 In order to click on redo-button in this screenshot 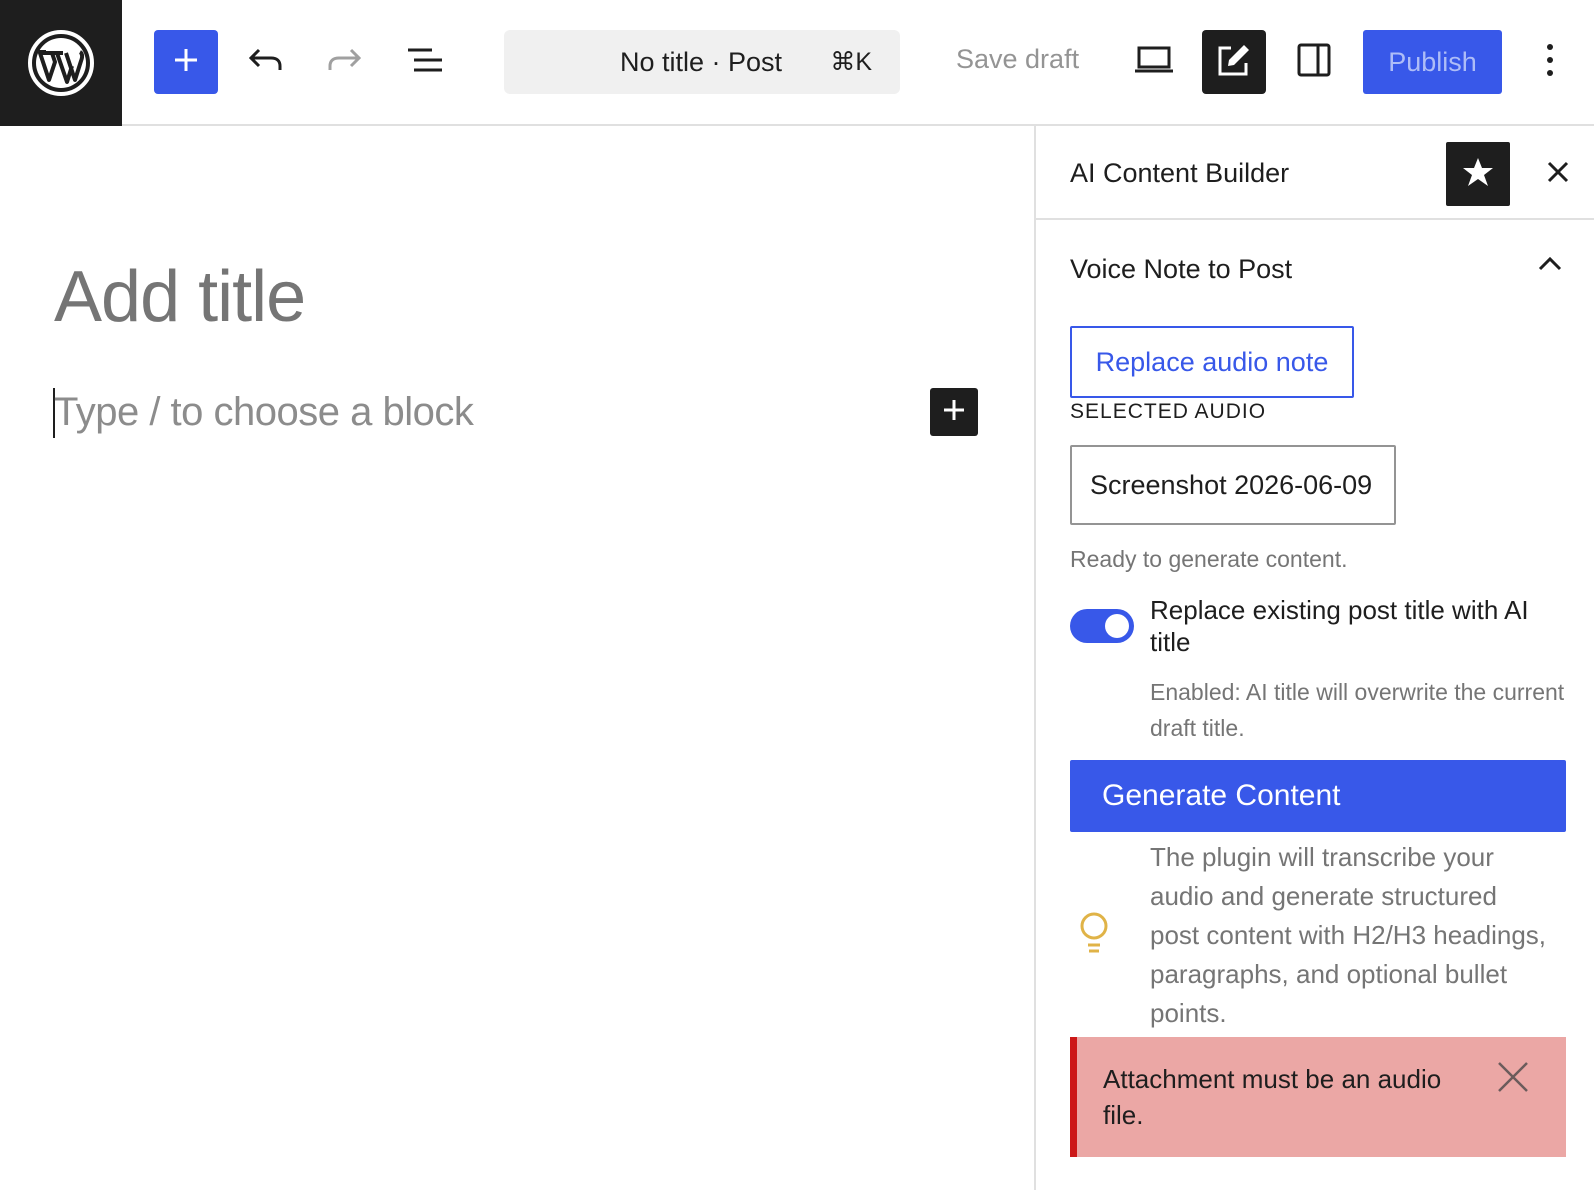, I will do `click(345, 62)`.